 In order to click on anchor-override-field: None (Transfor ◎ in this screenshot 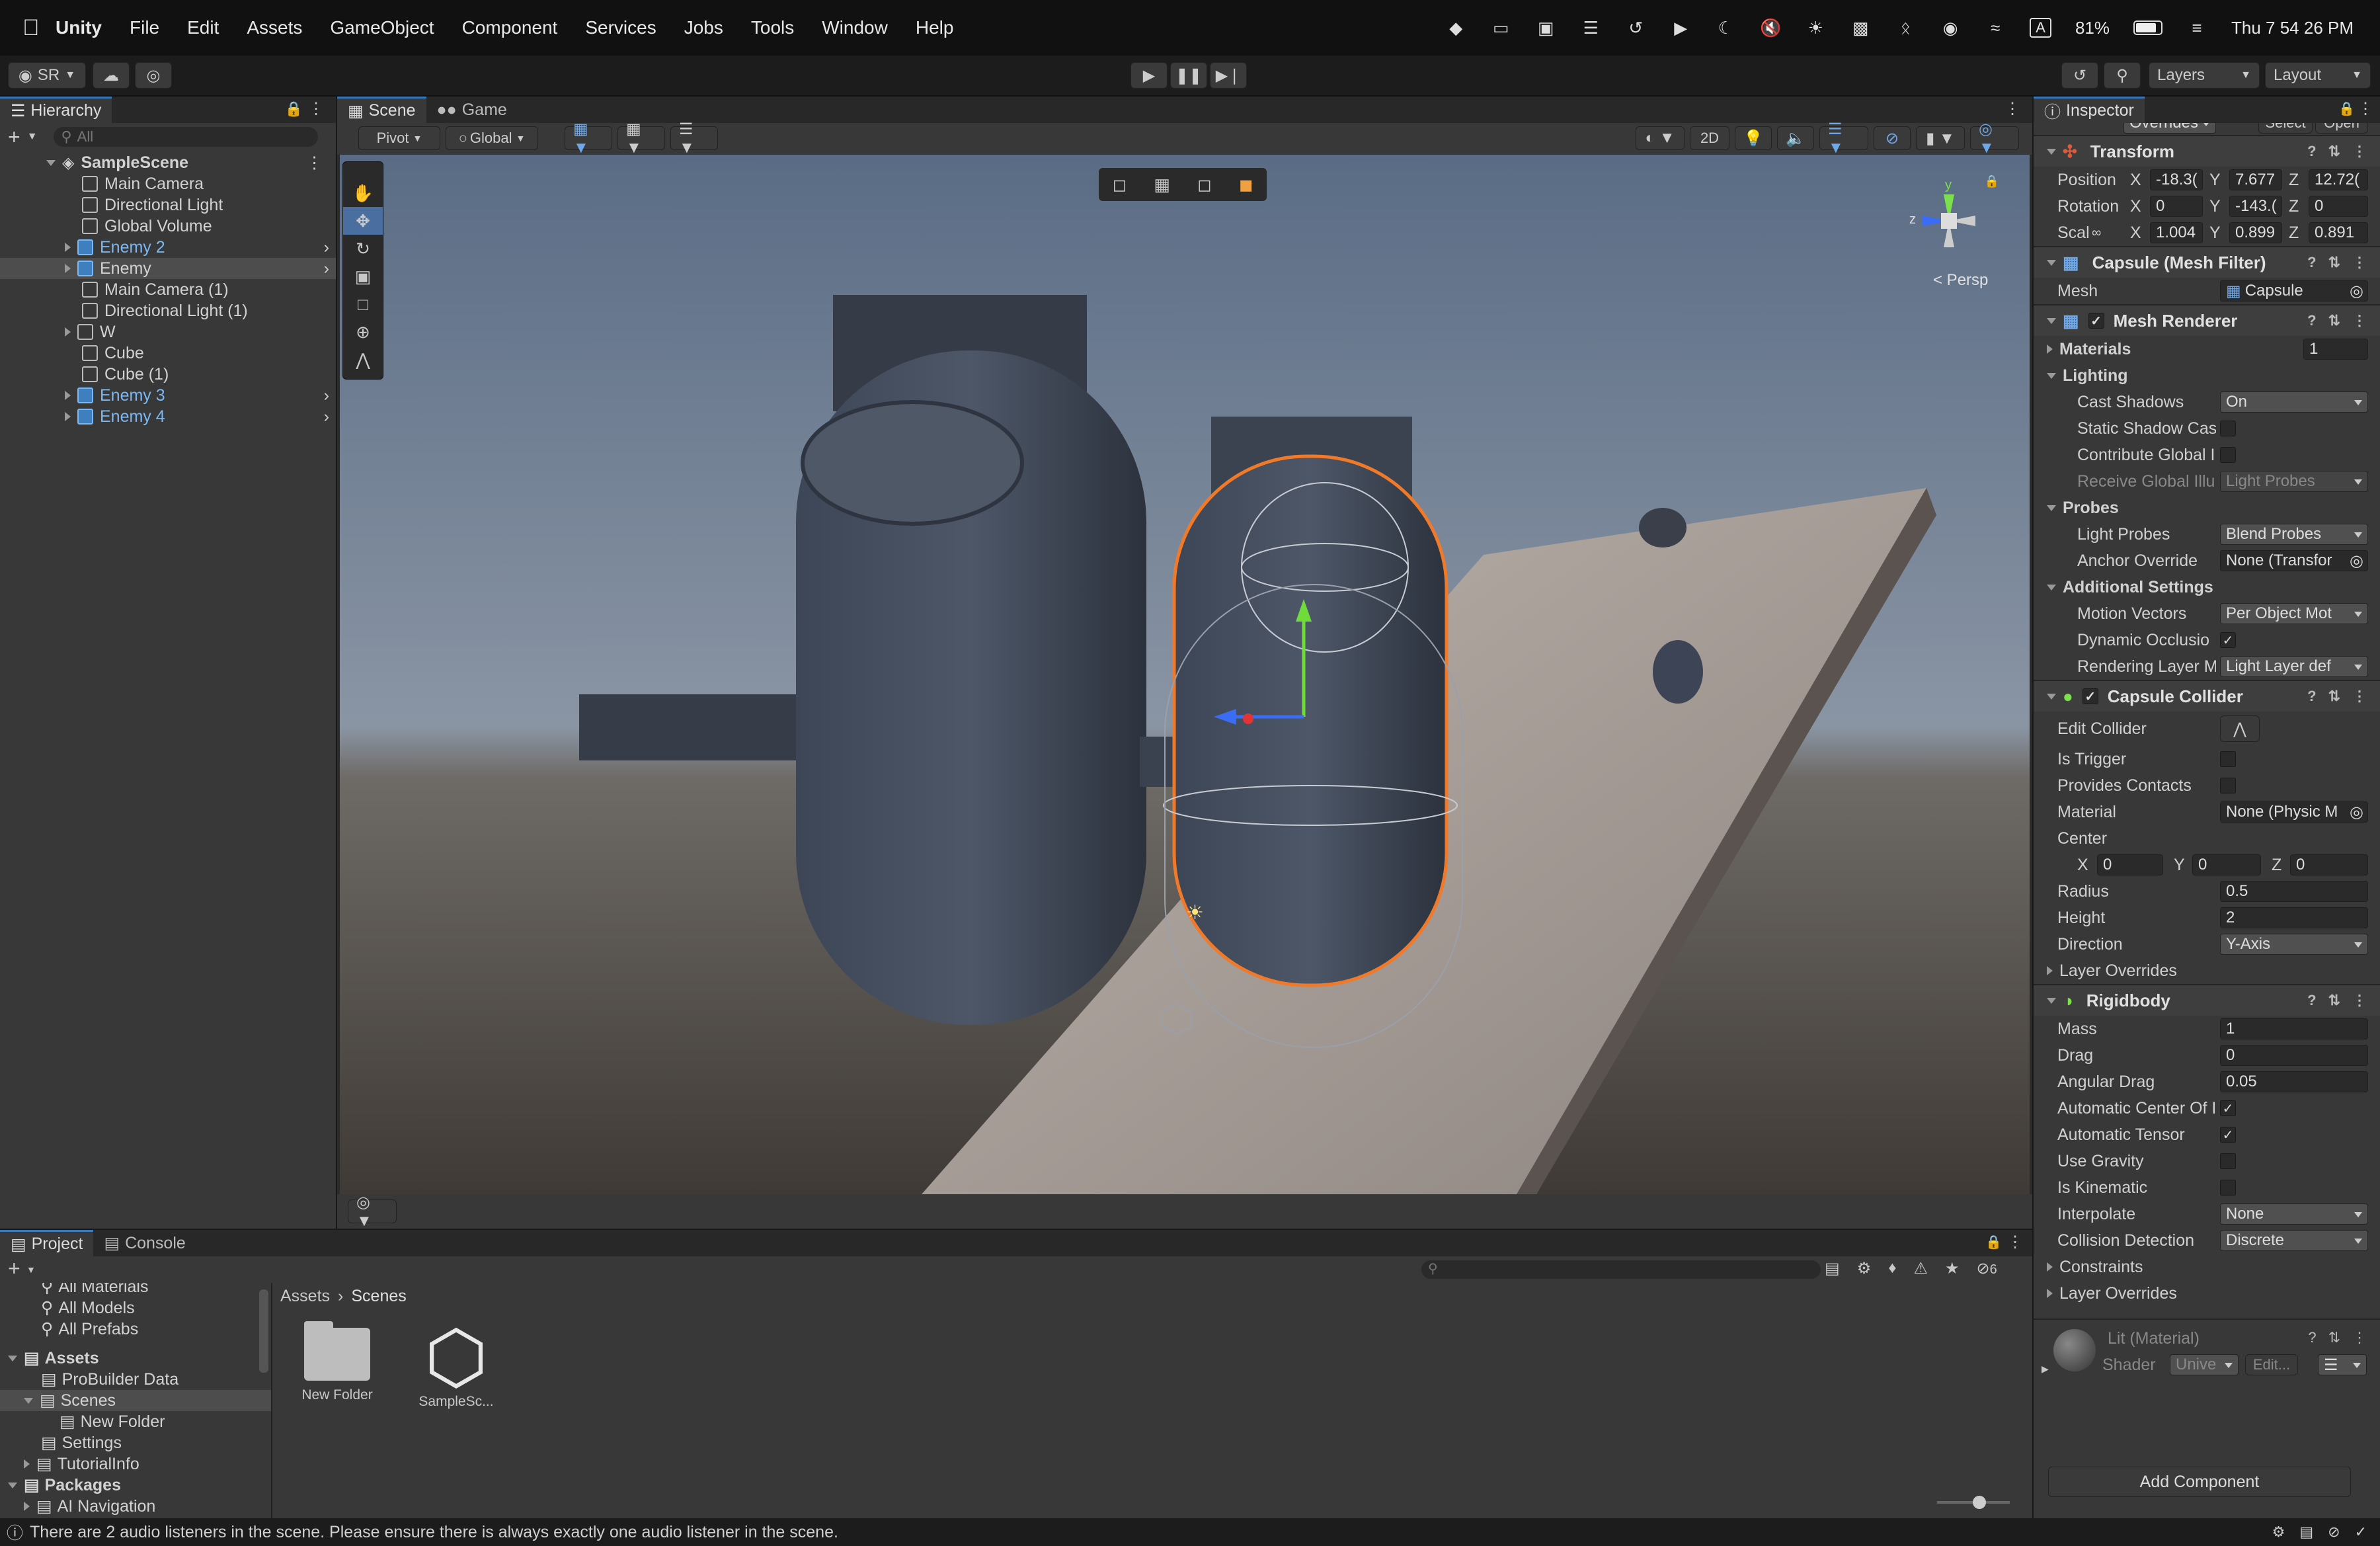, I will do `click(2294, 560)`.